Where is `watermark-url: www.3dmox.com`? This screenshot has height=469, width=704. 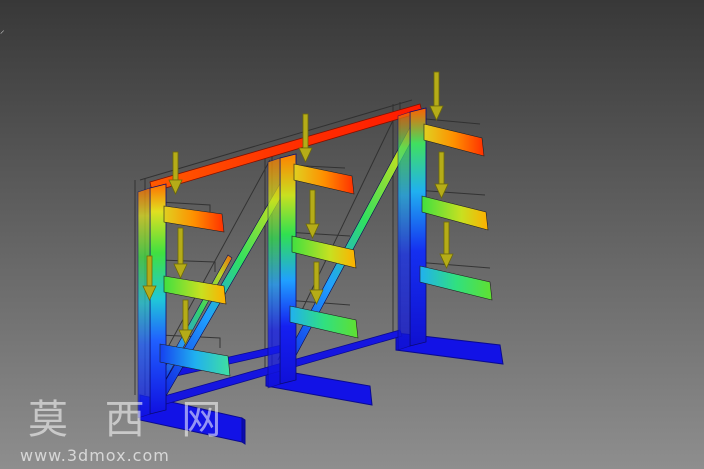
watermark-url: www.3dmox.com is located at coordinates (95, 455).